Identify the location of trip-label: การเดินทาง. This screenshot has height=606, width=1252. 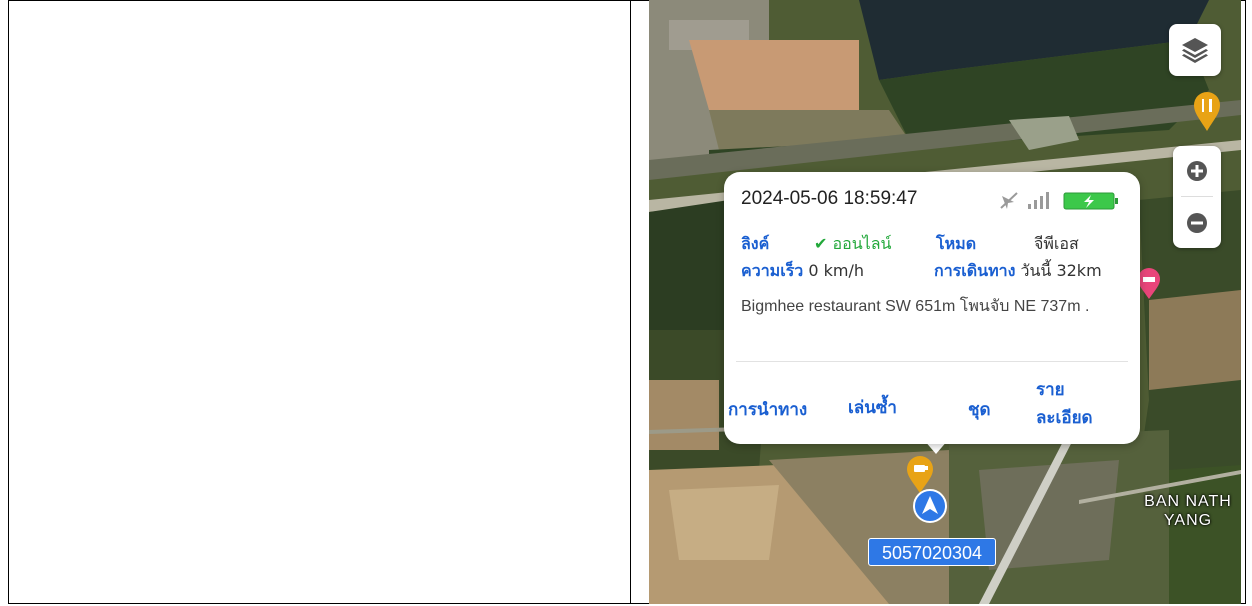
(975, 270).